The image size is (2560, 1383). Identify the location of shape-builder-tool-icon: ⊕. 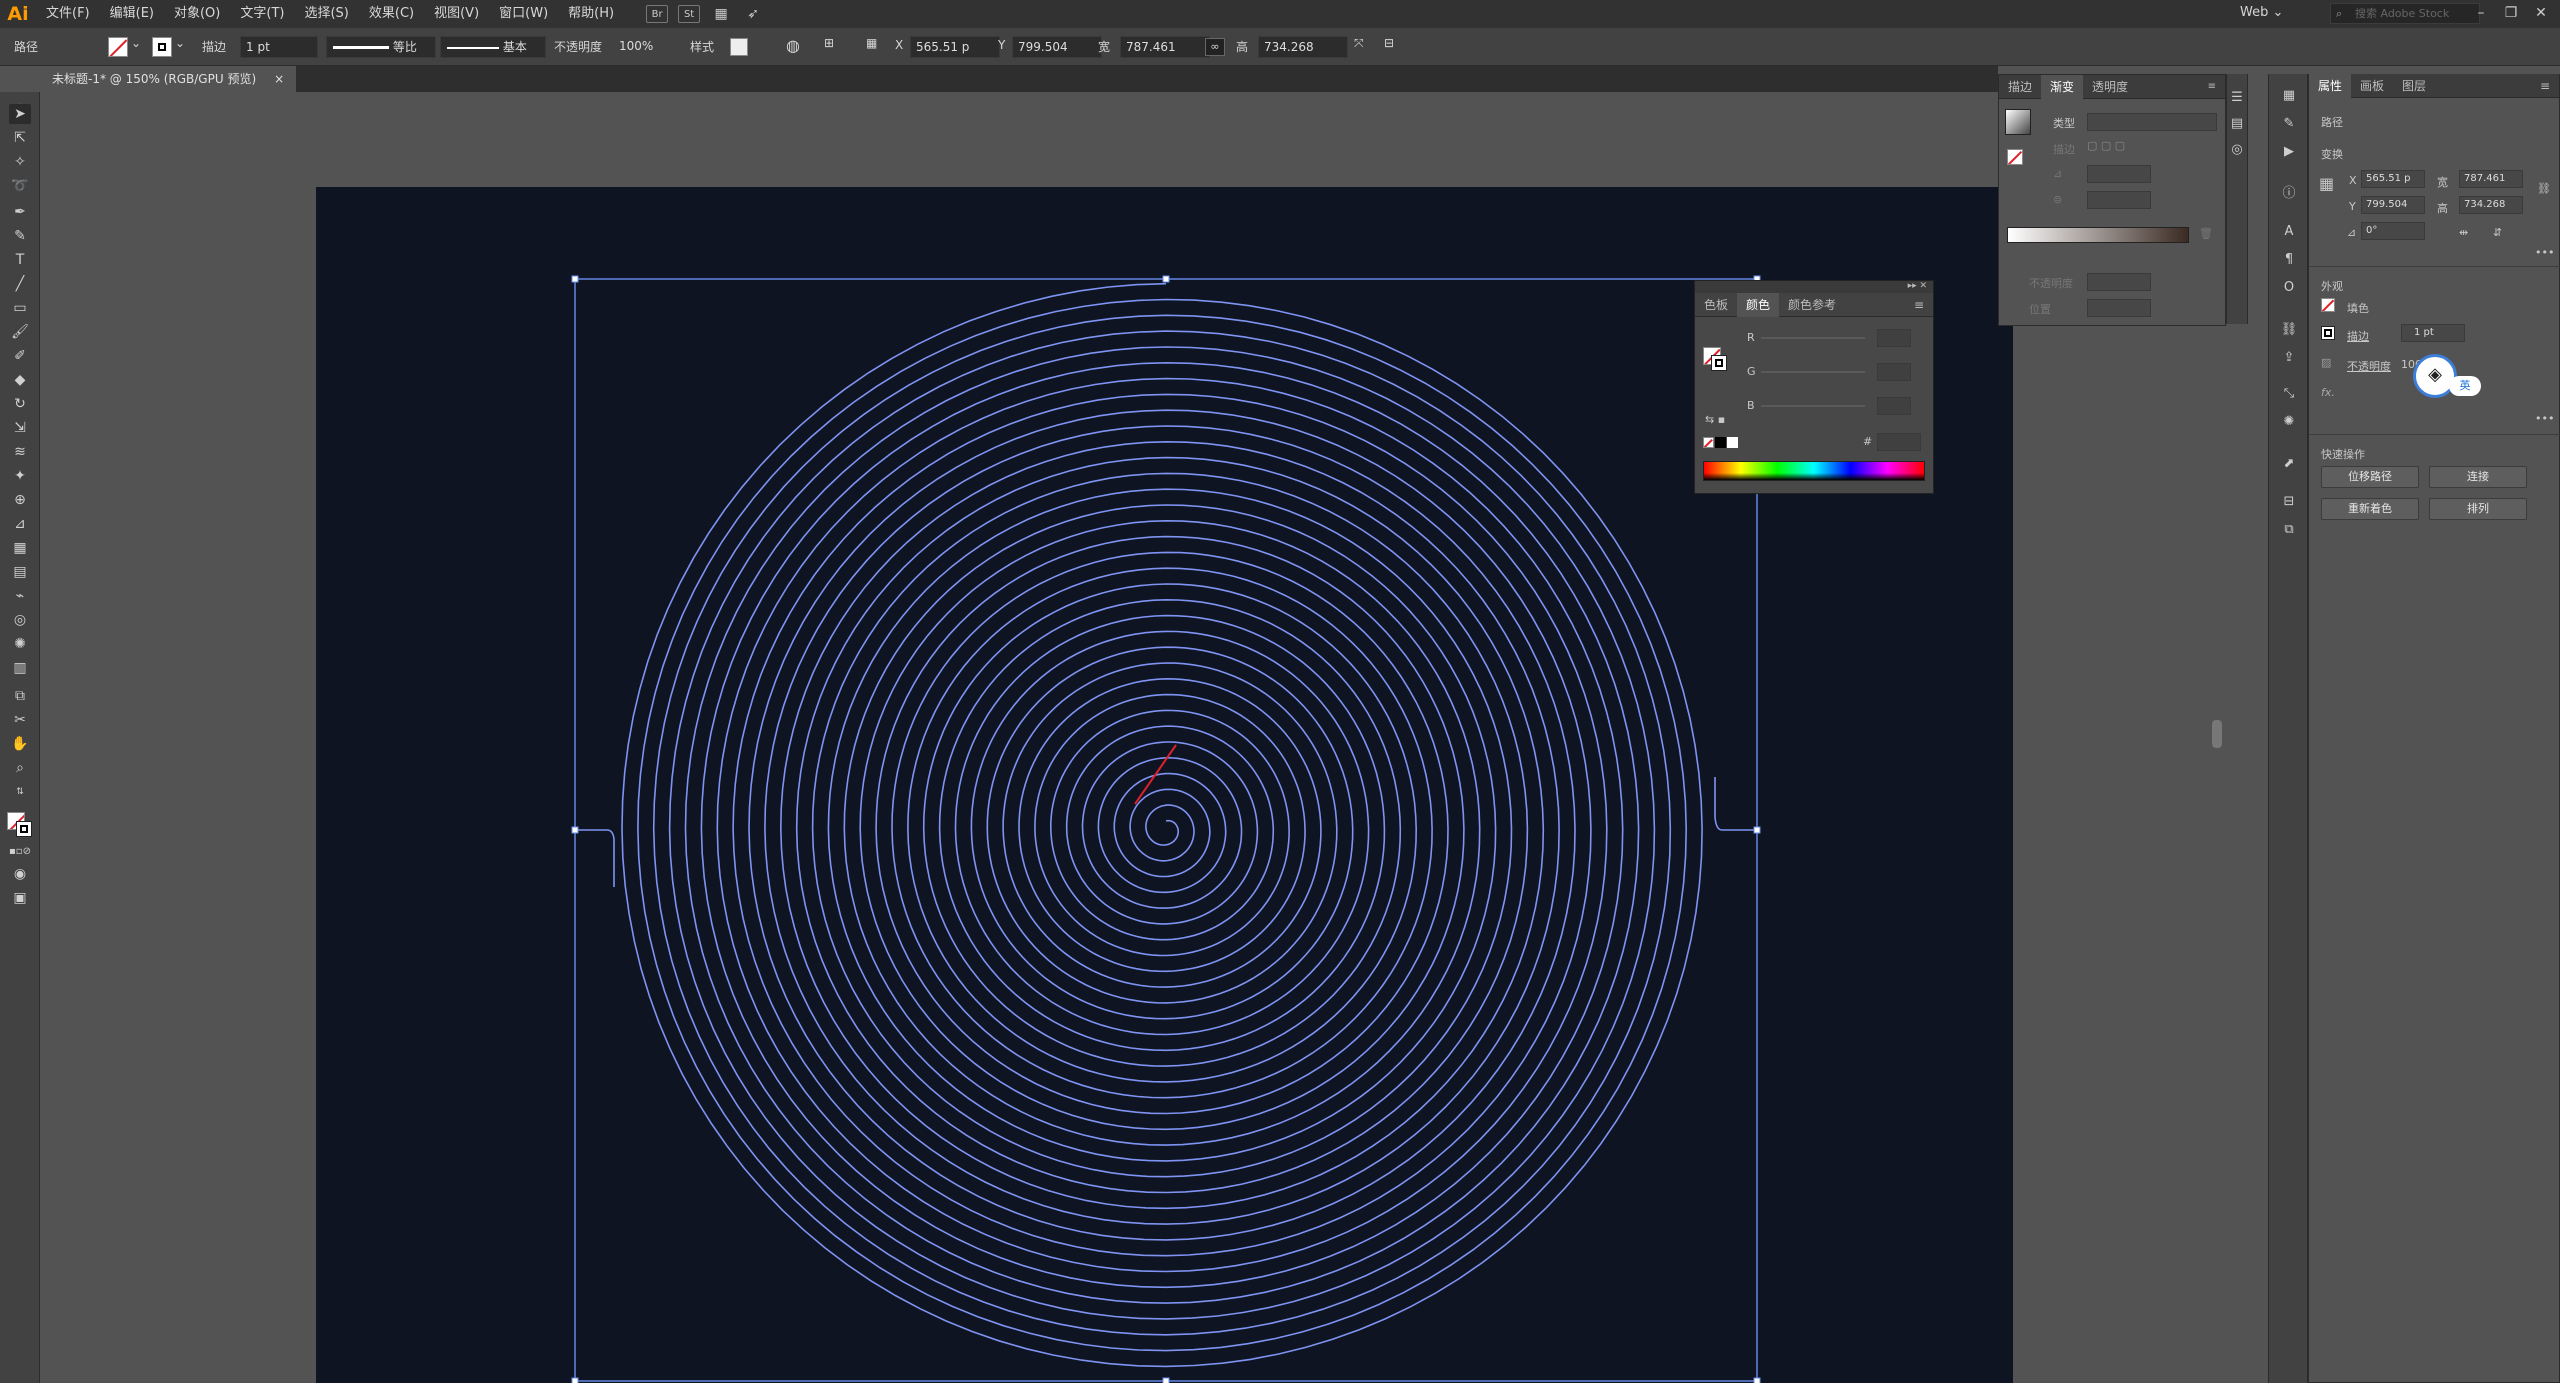
(20, 500).